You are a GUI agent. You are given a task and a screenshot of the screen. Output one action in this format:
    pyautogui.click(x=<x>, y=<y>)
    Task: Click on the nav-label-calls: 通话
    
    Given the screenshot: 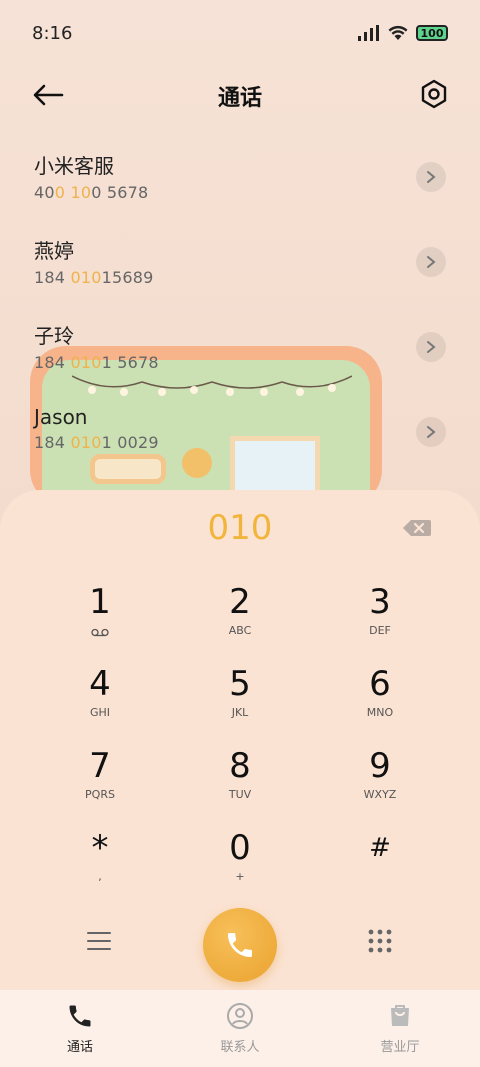 What is the action you would take?
    pyautogui.click(x=79, y=1047)
    